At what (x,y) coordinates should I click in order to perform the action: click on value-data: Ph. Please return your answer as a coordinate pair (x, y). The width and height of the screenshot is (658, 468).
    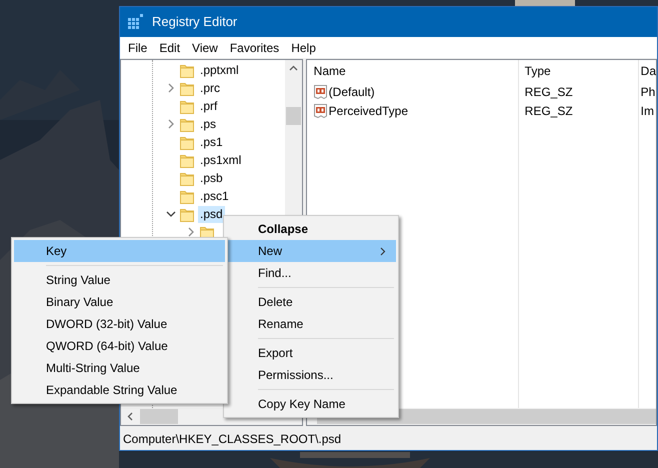
    Looking at the image, I should click on (648, 92).